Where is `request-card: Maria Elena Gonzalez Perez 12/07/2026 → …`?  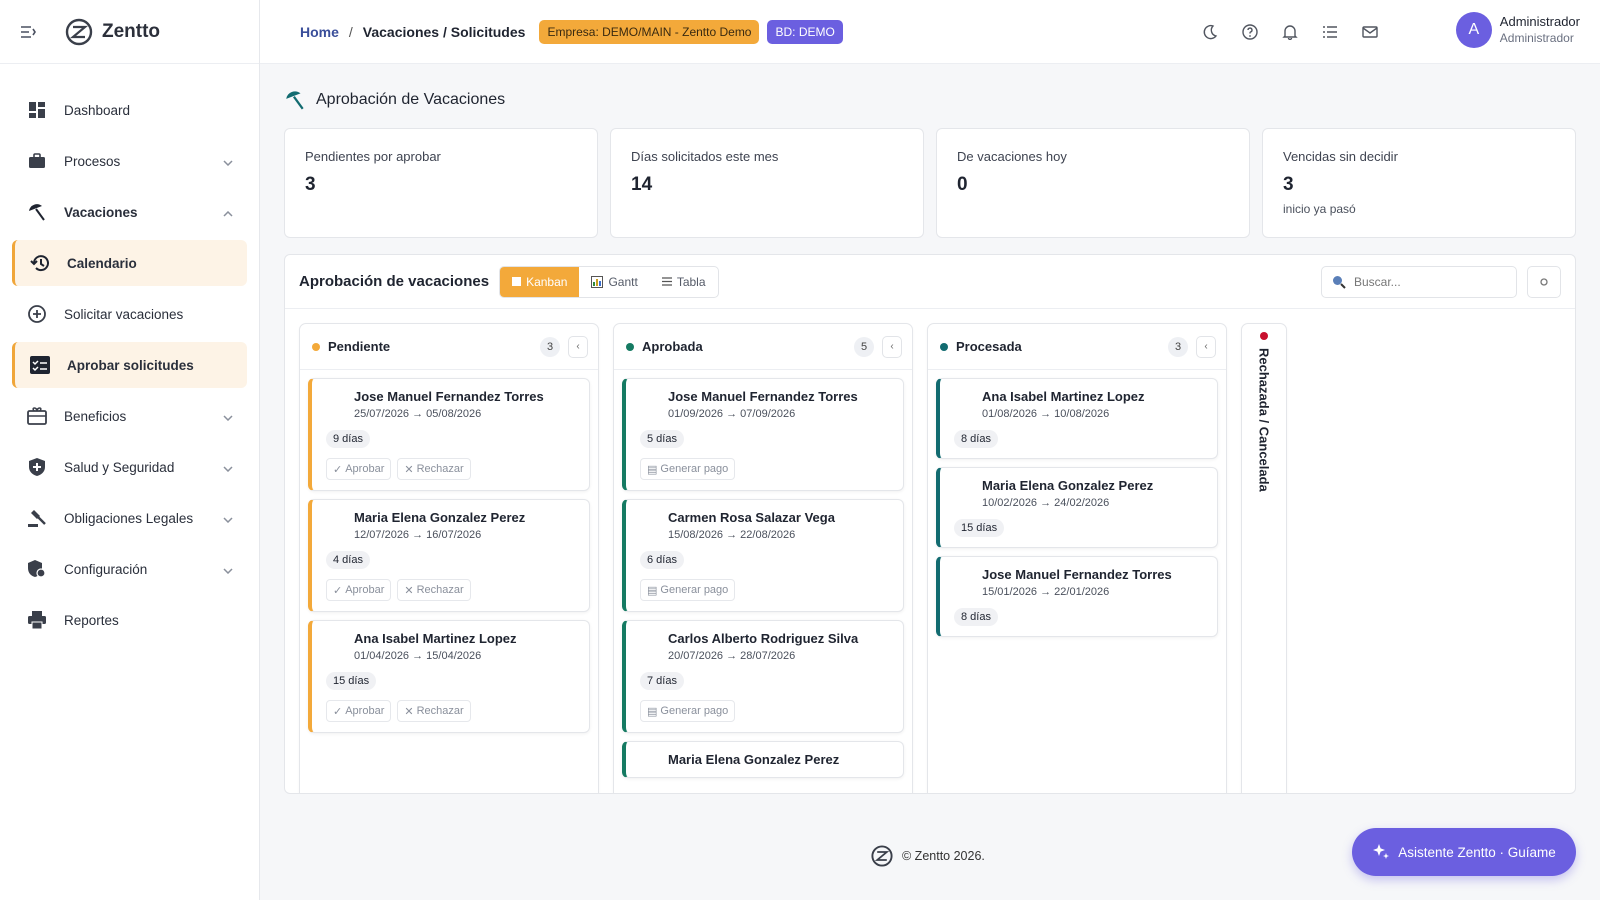 request-card: Maria Elena Gonzalez Perez 12/07/2026 → … is located at coordinates (449, 555).